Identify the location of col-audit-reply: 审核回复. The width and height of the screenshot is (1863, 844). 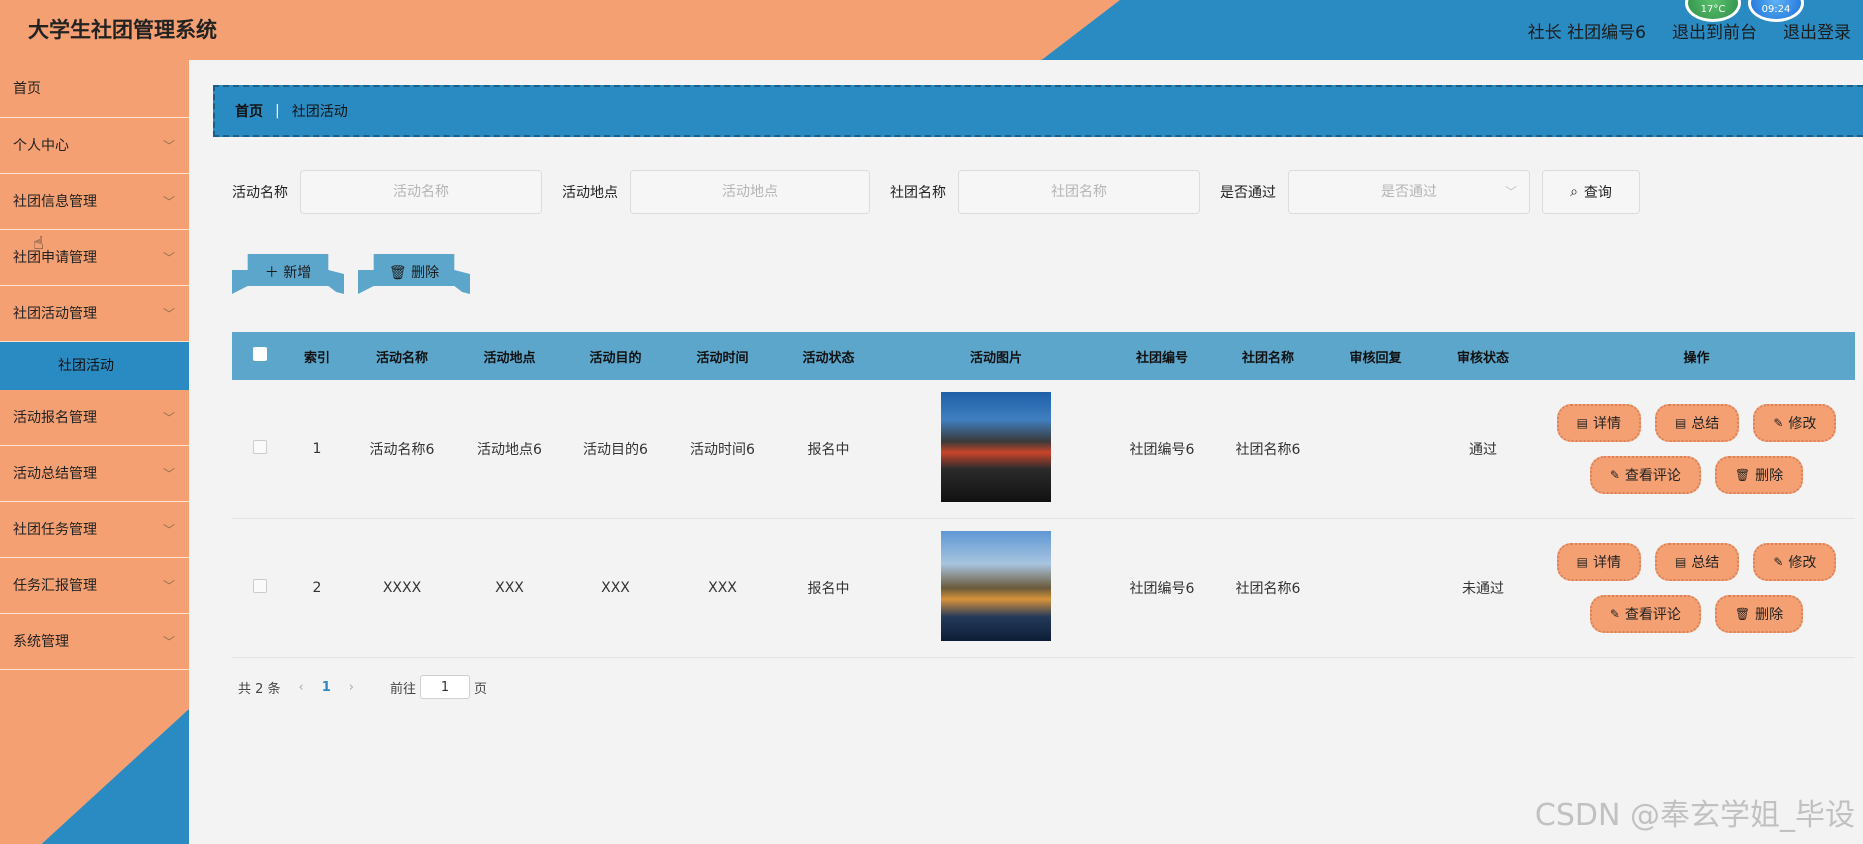
(1375, 358).